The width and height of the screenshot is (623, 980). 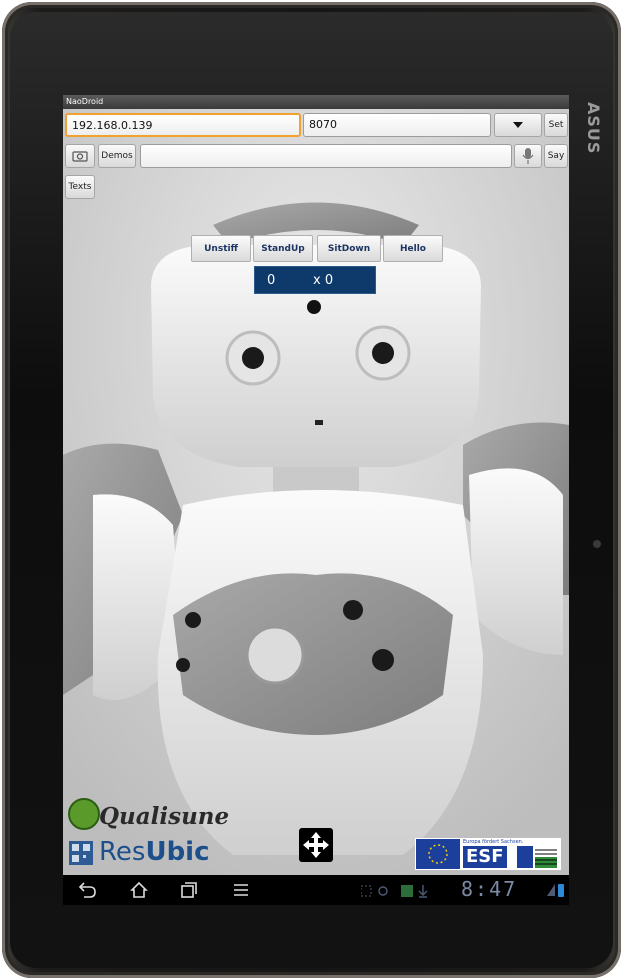 What do you see at coordinates (438, 854) in the screenshot?
I see `eu-flag-icon` at bounding box center [438, 854].